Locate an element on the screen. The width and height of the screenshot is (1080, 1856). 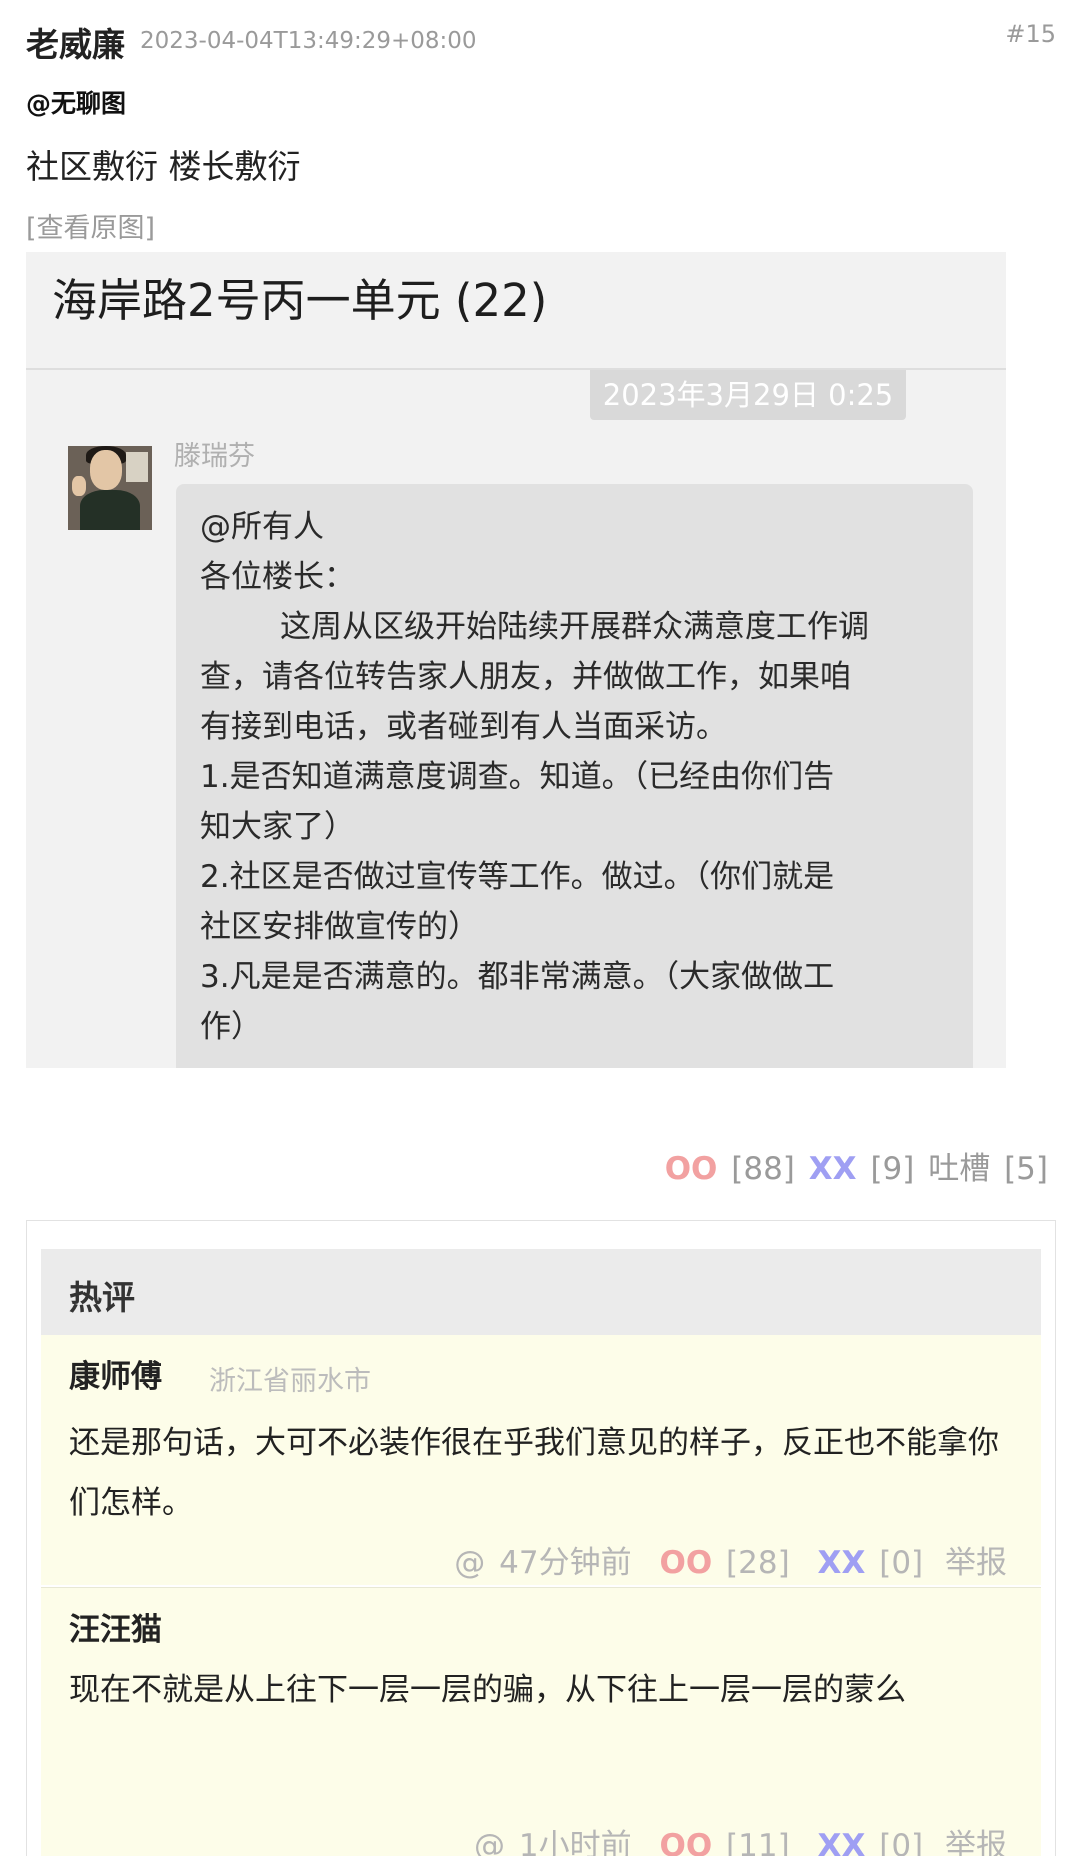
message-line: 各位楼长： is located at coordinates (277, 577).